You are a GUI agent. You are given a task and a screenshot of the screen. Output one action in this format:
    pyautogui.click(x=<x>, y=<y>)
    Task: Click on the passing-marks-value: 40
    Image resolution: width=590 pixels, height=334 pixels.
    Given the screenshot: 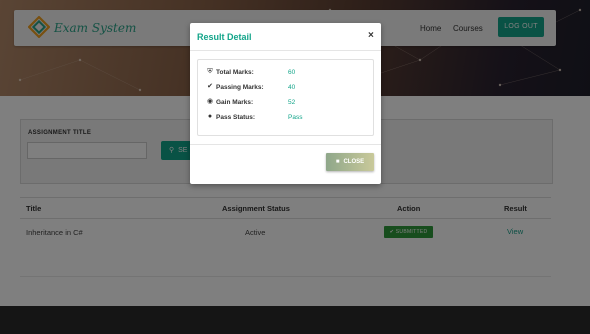 What is the action you would take?
    pyautogui.click(x=292, y=87)
    